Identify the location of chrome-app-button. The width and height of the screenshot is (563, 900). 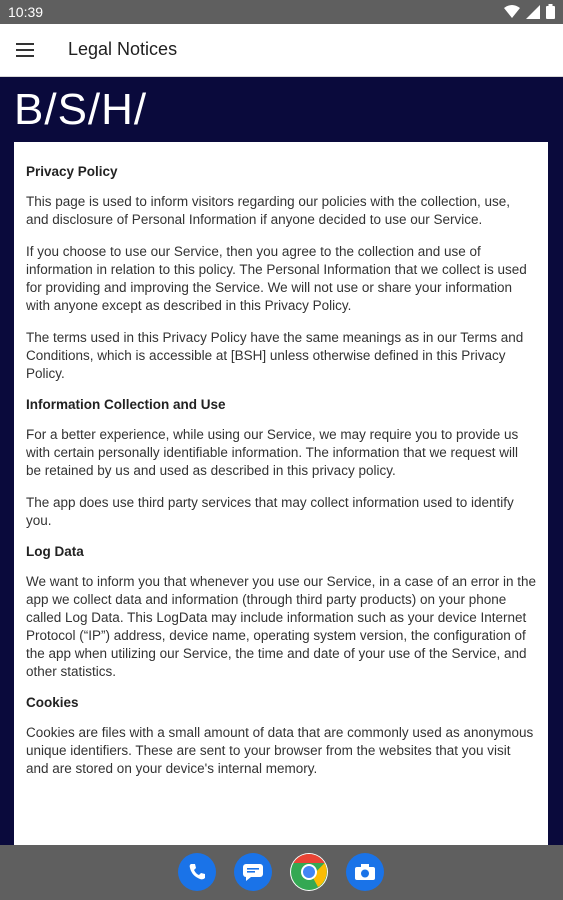
(309, 872).